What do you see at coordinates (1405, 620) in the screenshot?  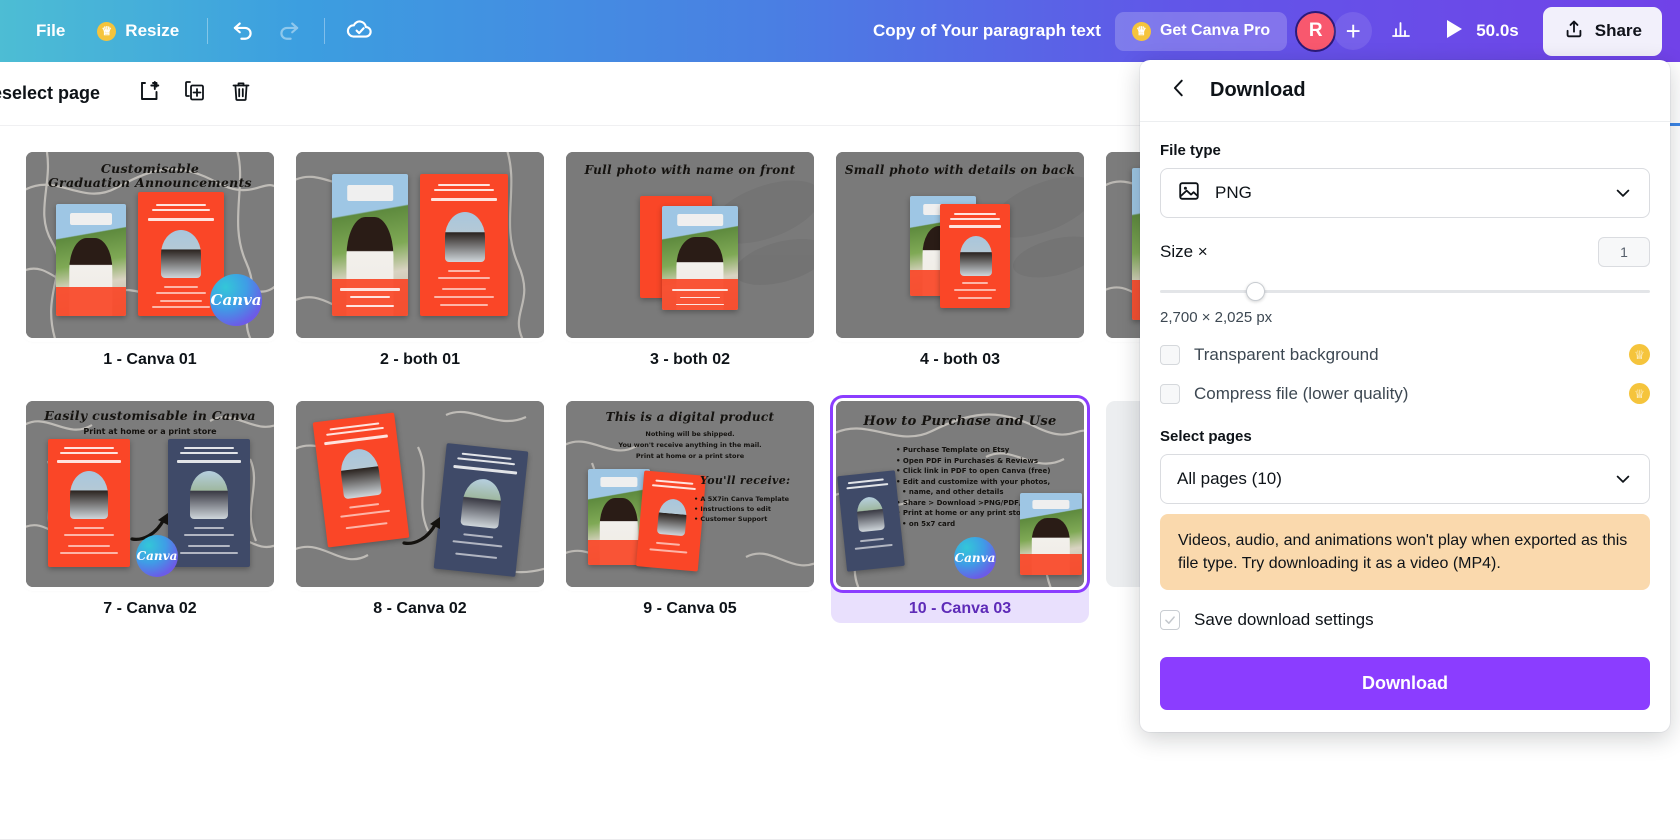 I see `save-download-settings-option: Save download settings` at bounding box center [1405, 620].